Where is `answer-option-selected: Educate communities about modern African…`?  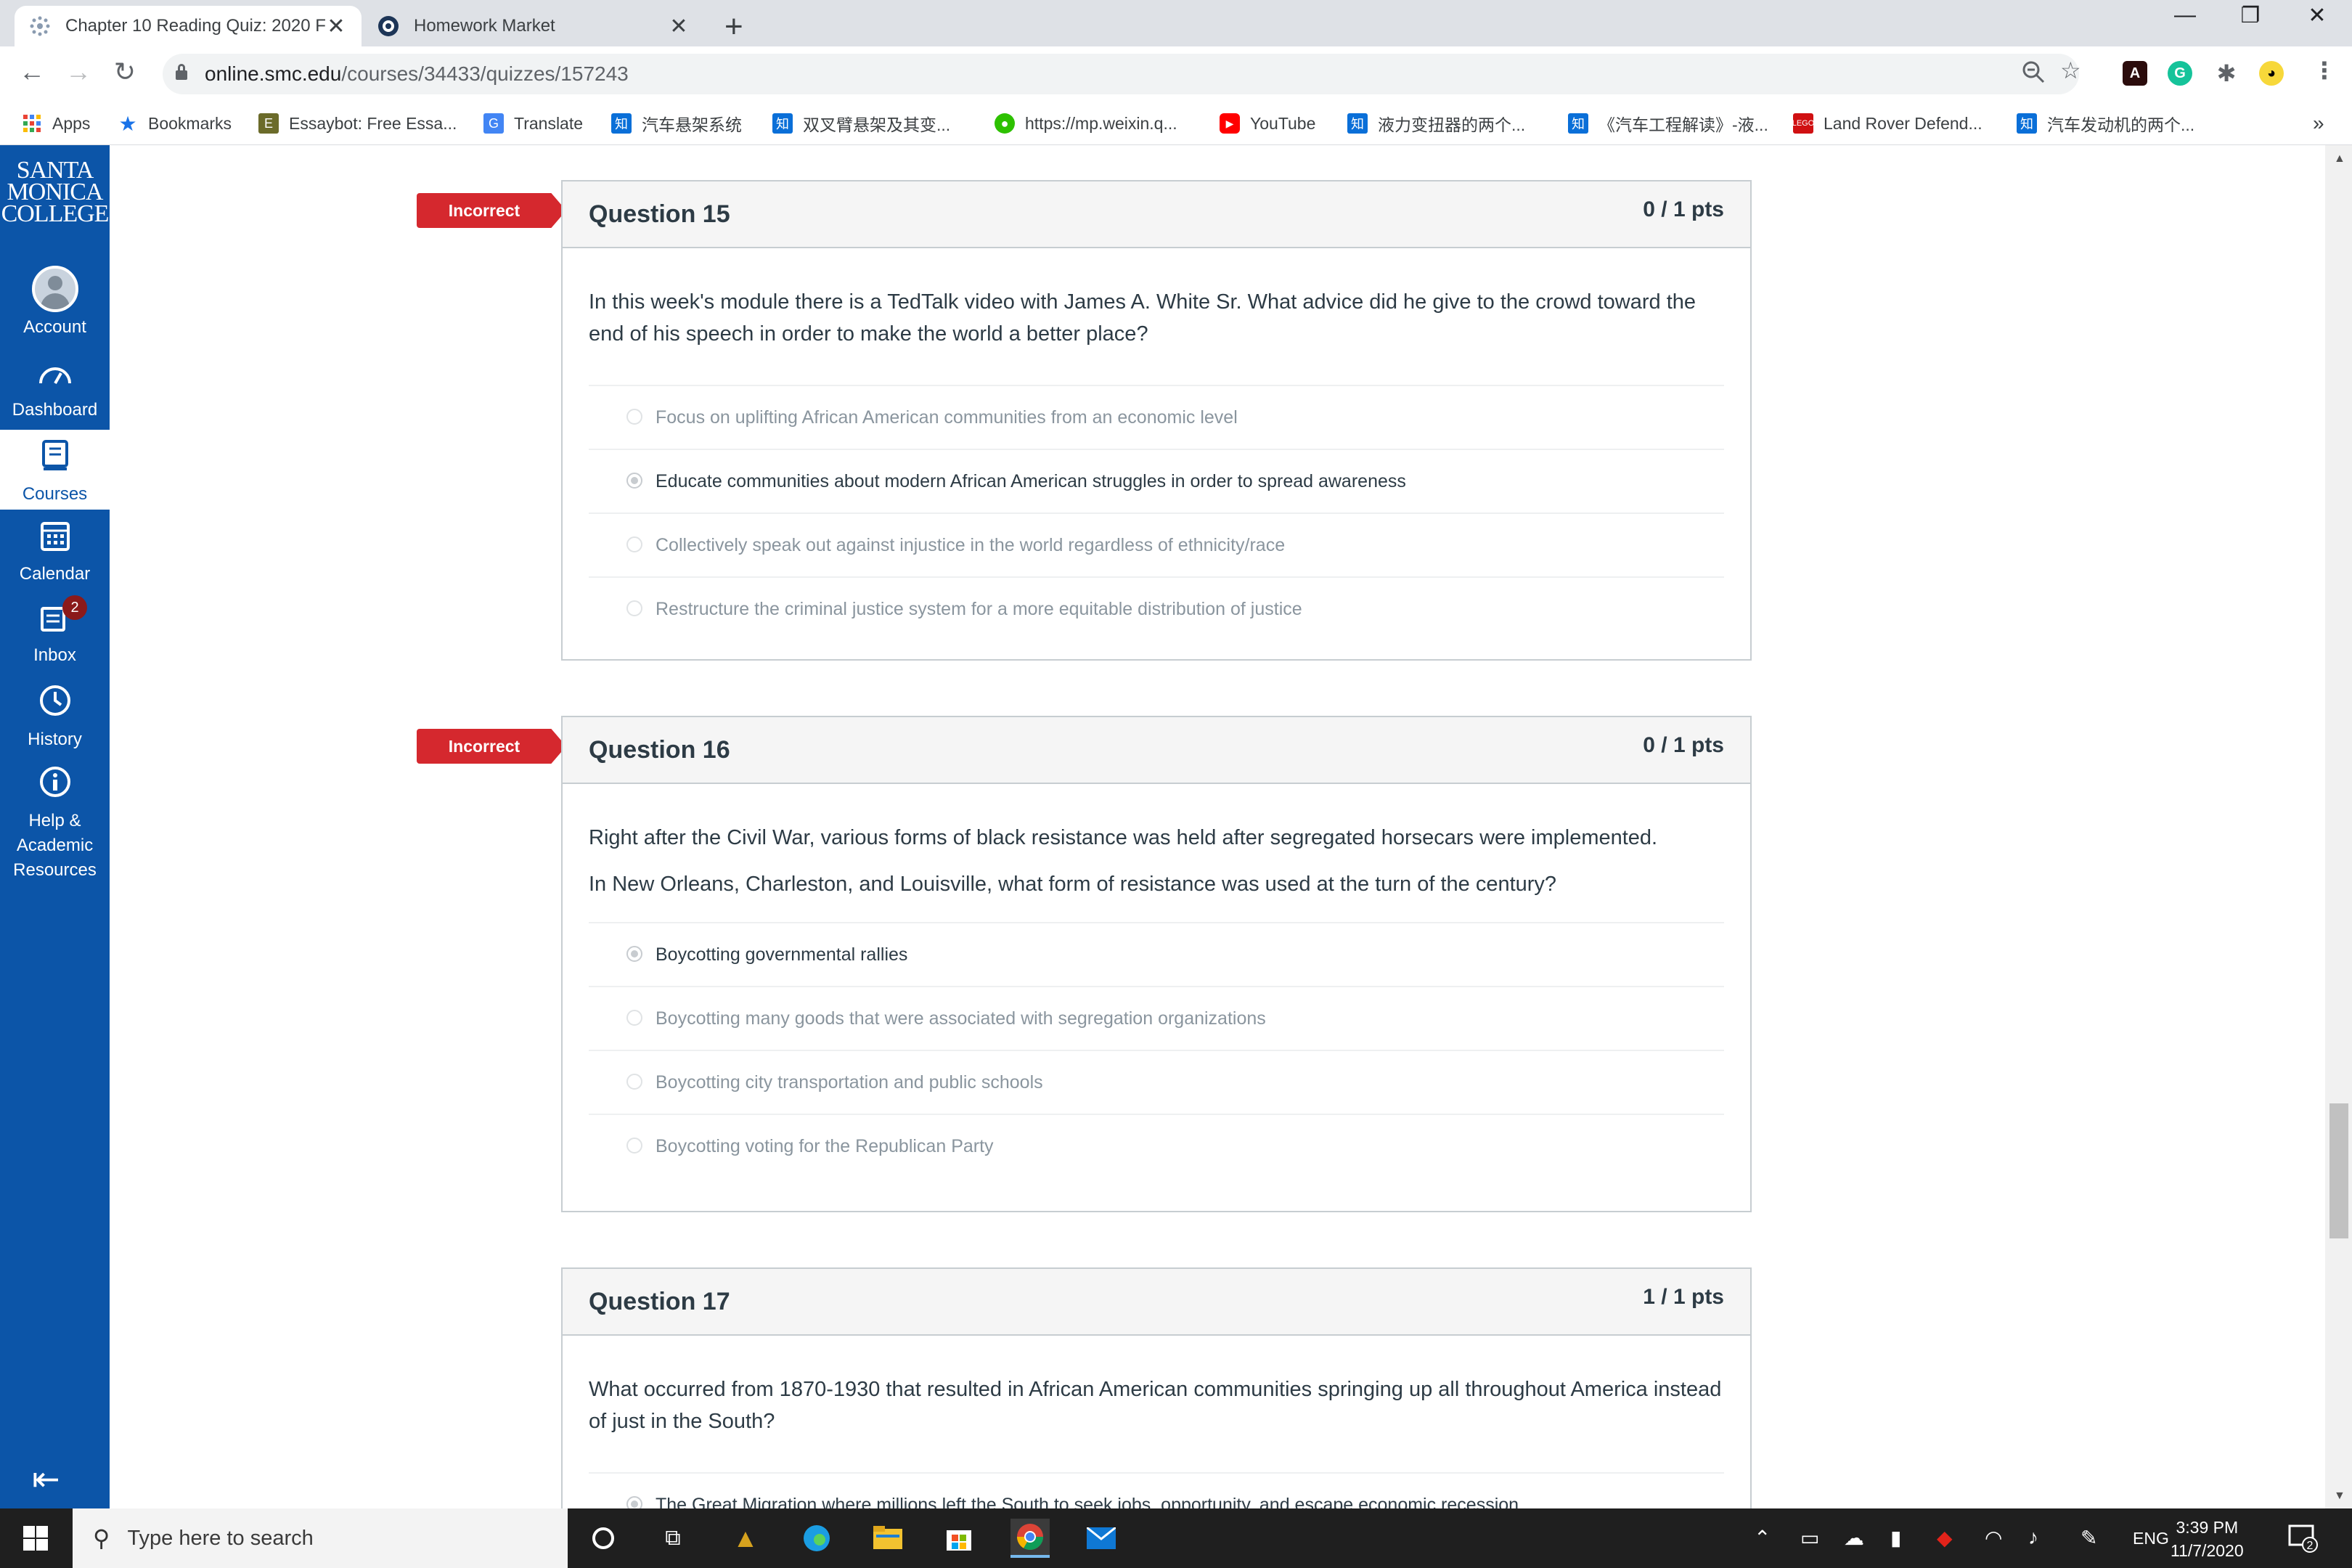 answer-option-selected: Educate communities about modern African… is located at coordinates (1157, 481).